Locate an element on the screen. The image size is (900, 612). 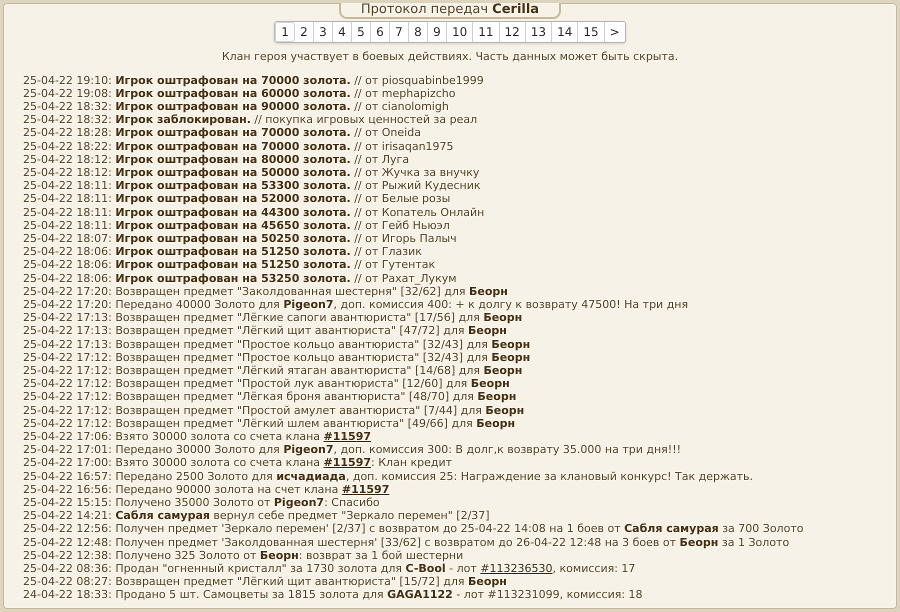
log-entry: 25-04-22 17:13: Возвращен предмет "Лёгкие сапоги авантюриста" [17/56] для Беорн is located at coordinates (273, 317).